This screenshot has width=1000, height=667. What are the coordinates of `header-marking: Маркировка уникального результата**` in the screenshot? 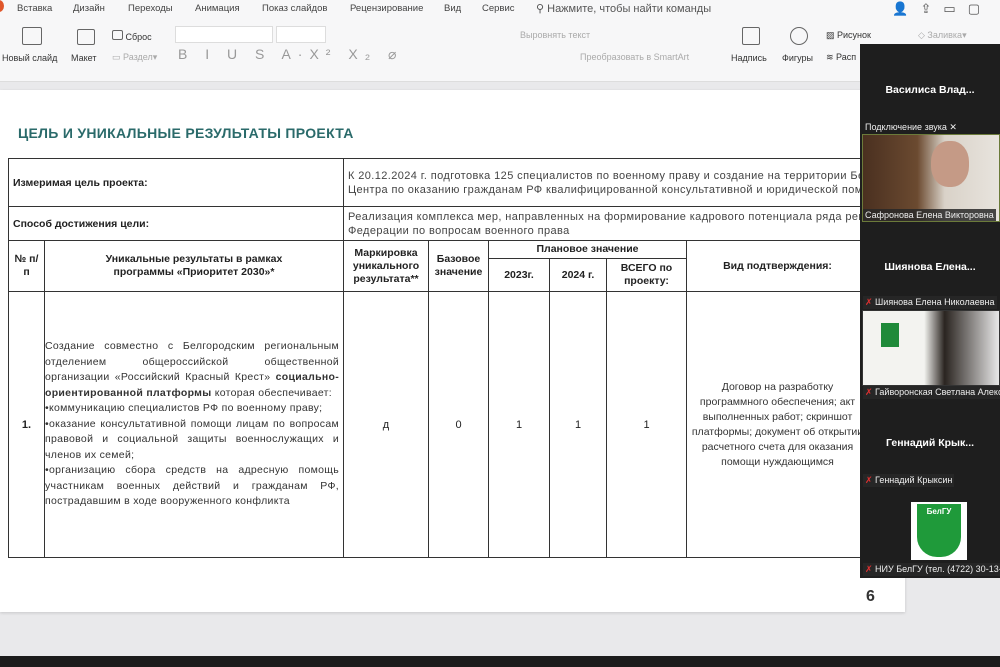 It's located at (386, 266).